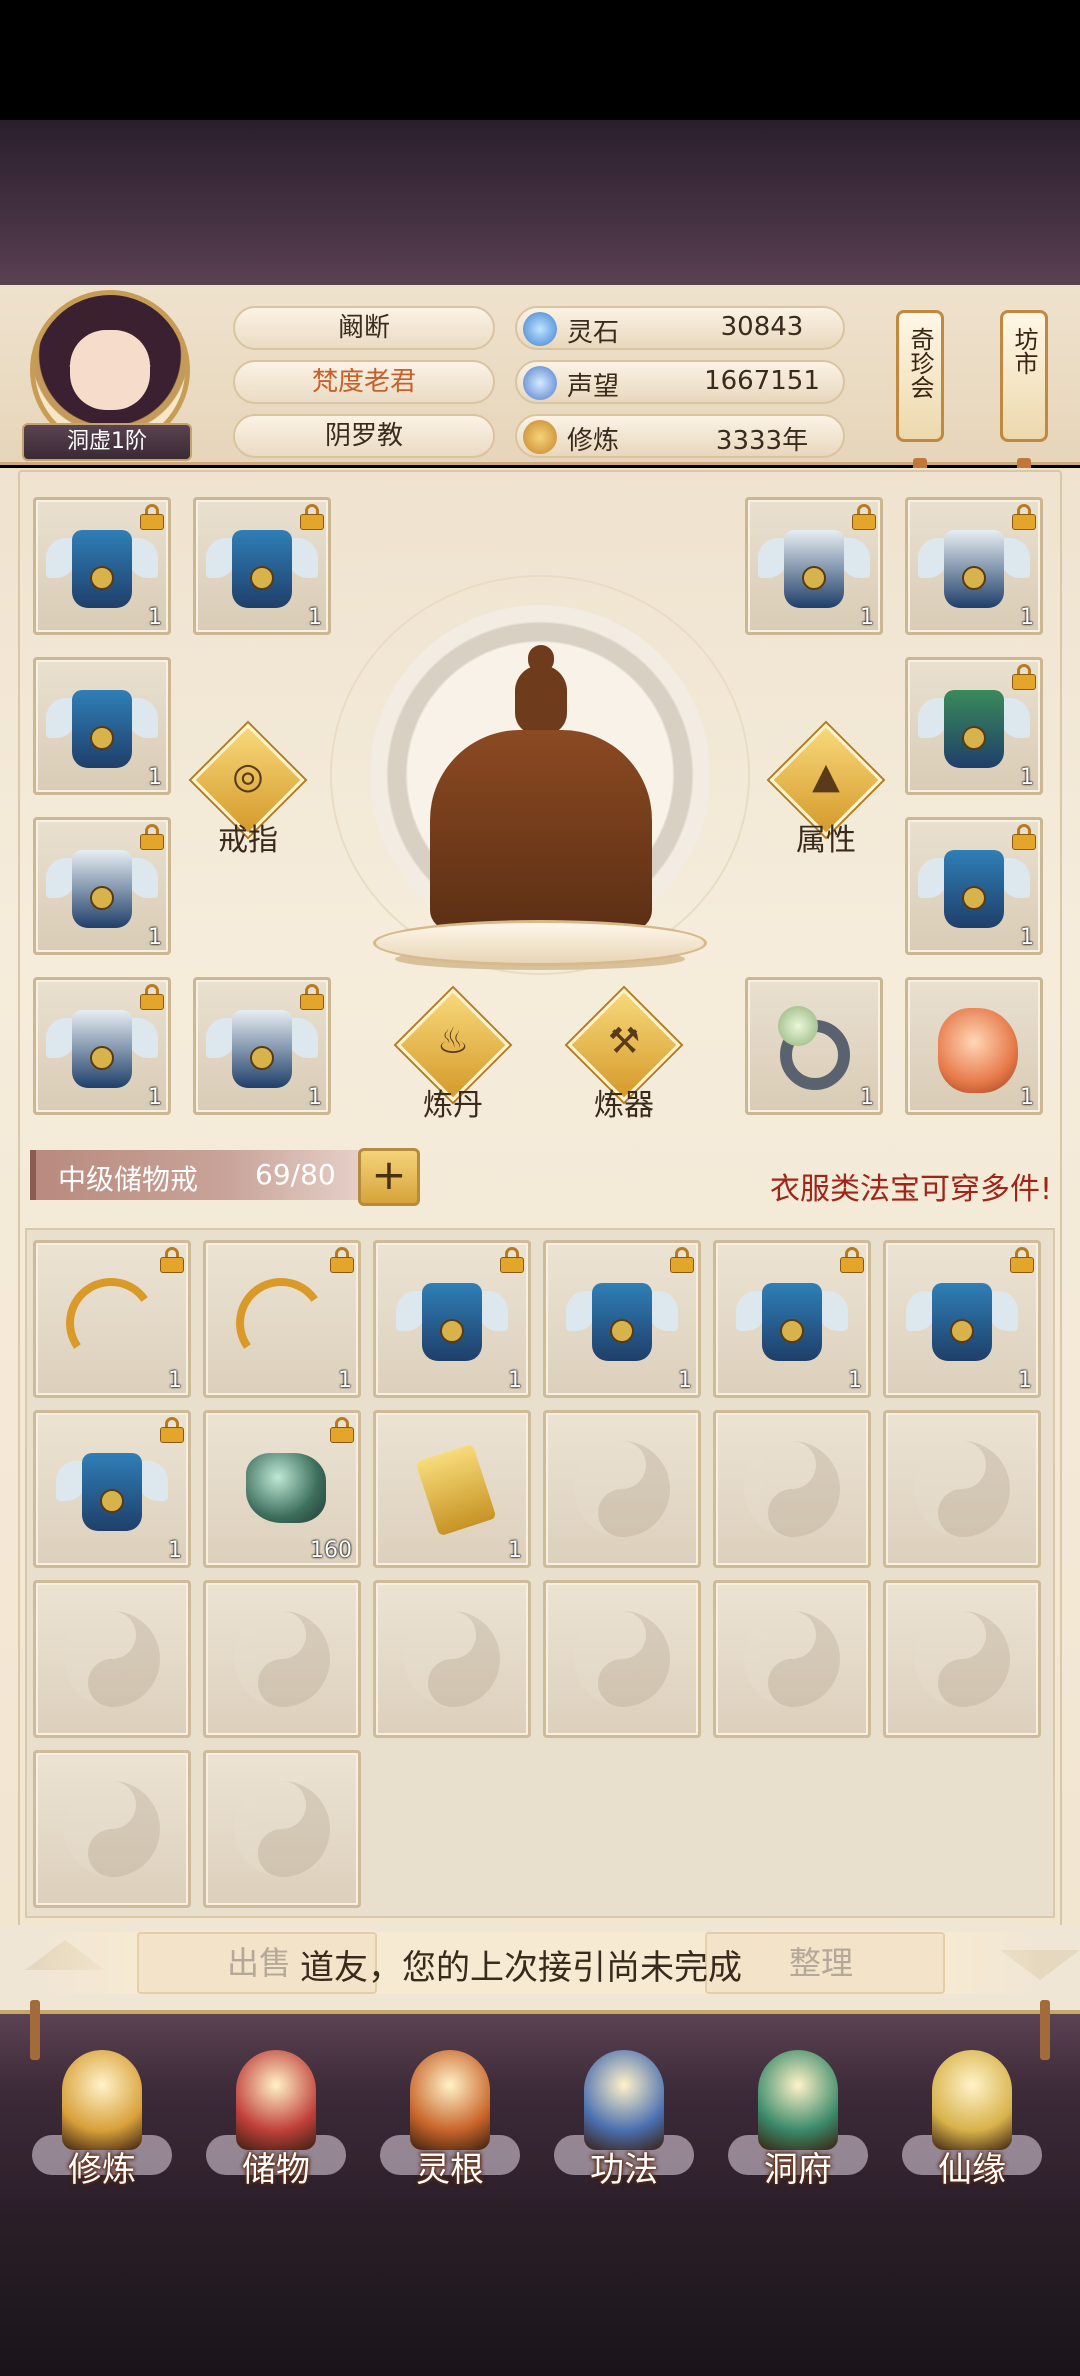 Image resolution: width=1080 pixels, height=2376 pixels. I want to click on nav-item: 仙缘, so click(972, 2115).